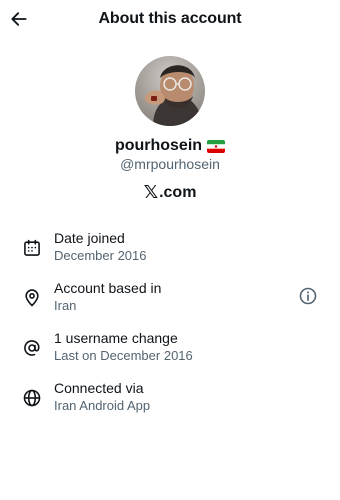 This screenshot has height=500, width=340. I want to click on profile-name-row: pourhosein, so click(170, 146).